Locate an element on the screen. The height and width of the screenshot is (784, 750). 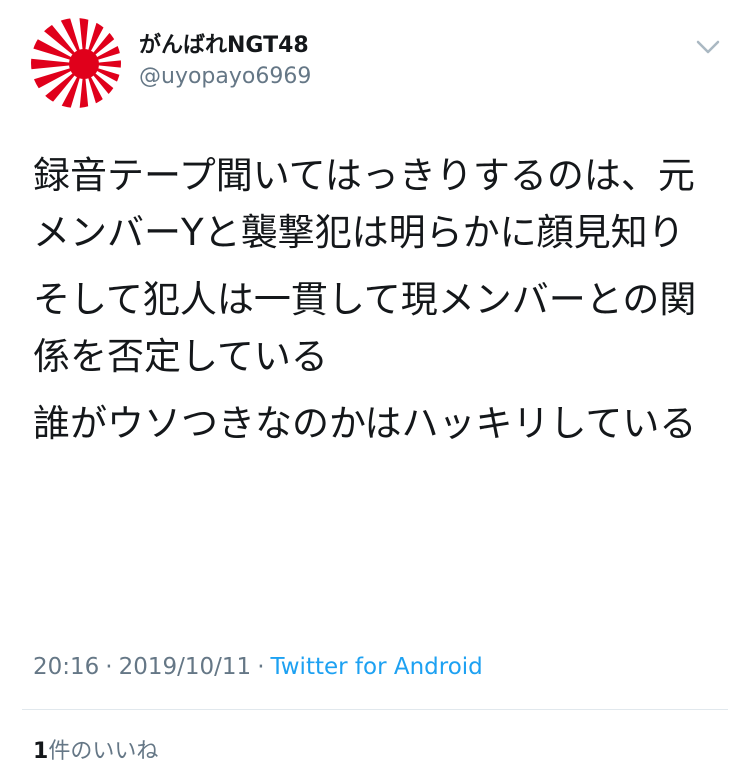
tweet-paragraph: 録音テープ聞いてはっきりするのは、元メンバーYと襲撃犯は明らかに顔見知り is located at coordinates (364, 204).